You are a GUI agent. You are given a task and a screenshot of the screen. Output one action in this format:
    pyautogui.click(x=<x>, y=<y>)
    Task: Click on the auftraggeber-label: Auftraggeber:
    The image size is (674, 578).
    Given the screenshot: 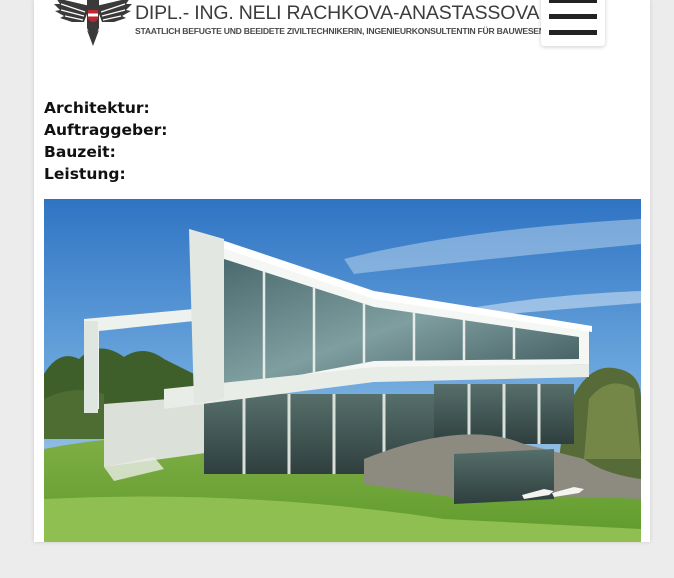 What is the action you would take?
    pyautogui.click(x=106, y=130)
    